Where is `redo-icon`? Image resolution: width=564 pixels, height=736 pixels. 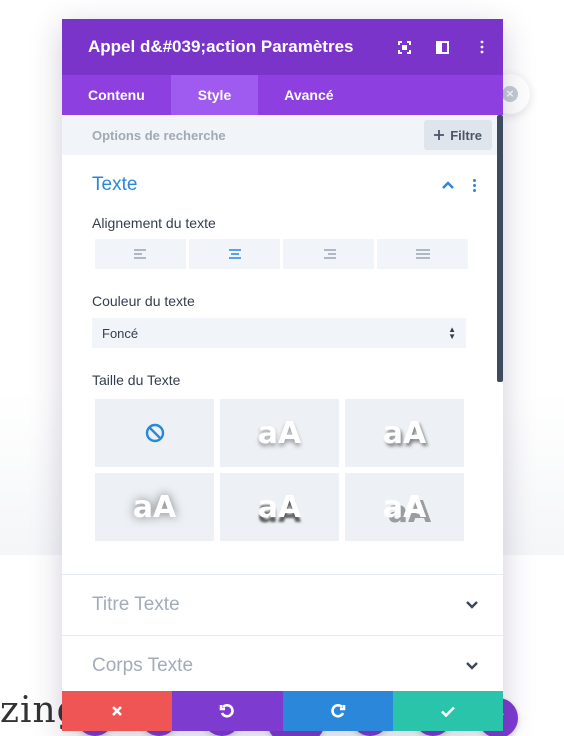
redo-icon is located at coordinates (337, 711).